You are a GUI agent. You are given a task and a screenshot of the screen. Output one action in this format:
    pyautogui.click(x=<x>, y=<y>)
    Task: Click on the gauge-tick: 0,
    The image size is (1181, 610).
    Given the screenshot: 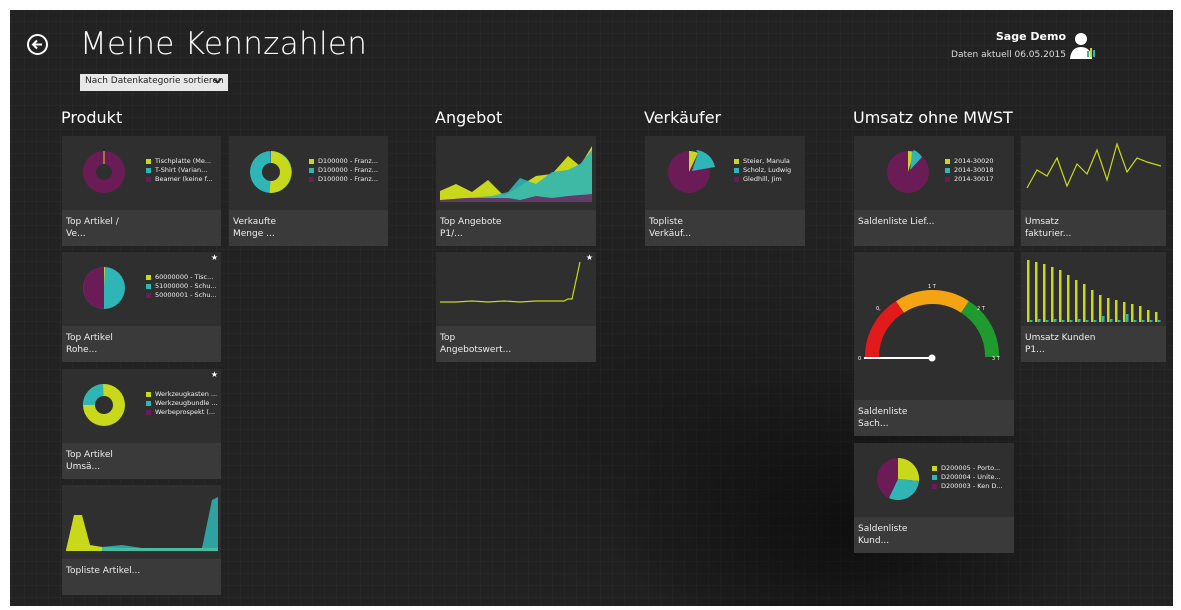 What is the action you would take?
    pyautogui.click(x=878, y=309)
    